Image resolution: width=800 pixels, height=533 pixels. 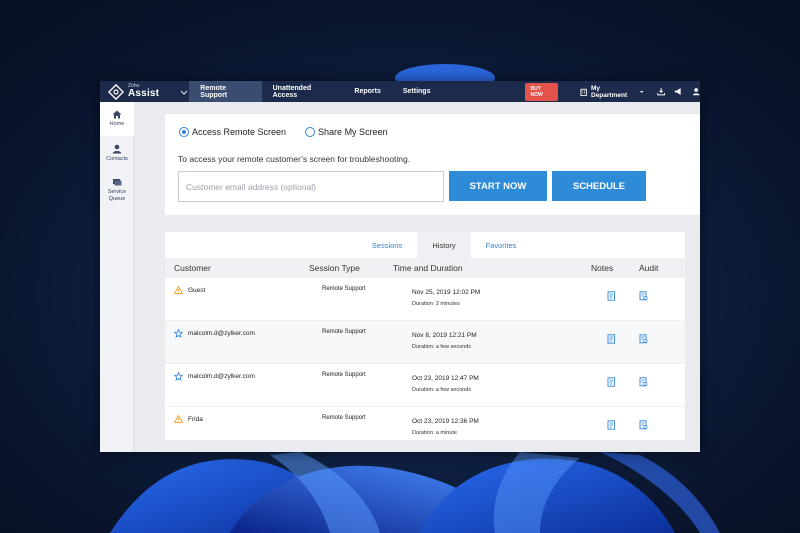 What do you see at coordinates (444, 335) in the screenshot?
I see `session-date: Nov 8, 2019 12:21 PM` at bounding box center [444, 335].